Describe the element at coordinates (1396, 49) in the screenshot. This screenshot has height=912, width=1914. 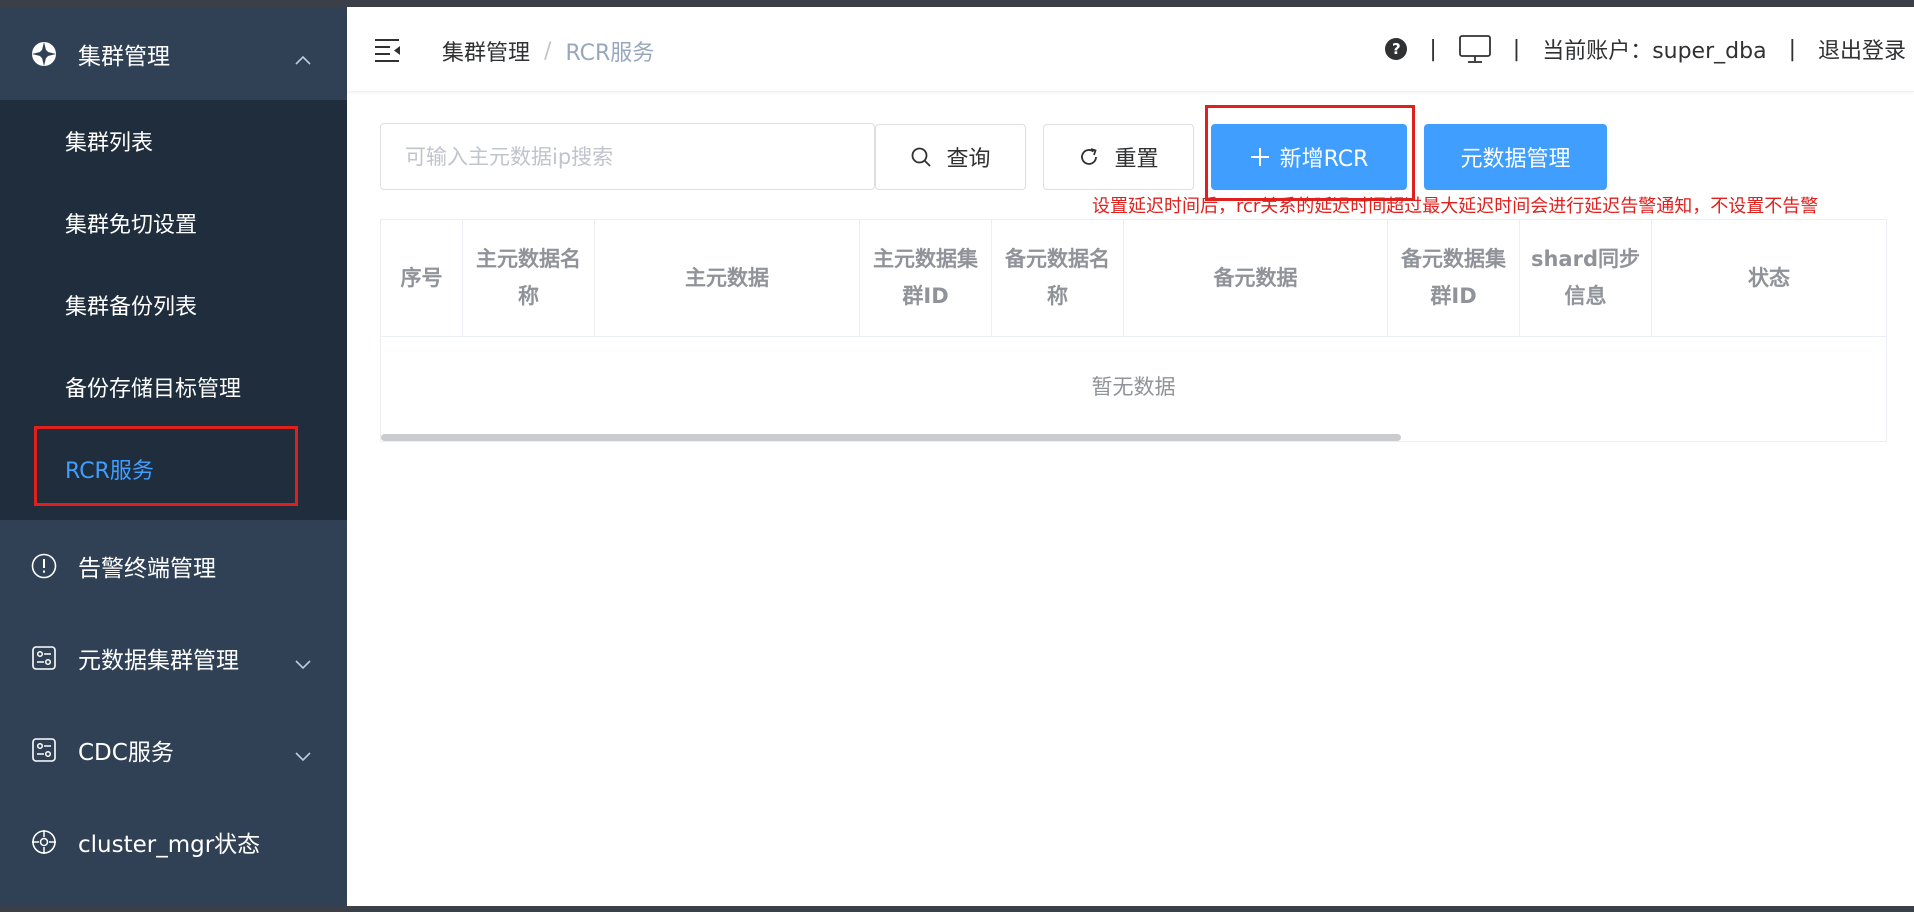
I see `help-icon: ?` at that location.